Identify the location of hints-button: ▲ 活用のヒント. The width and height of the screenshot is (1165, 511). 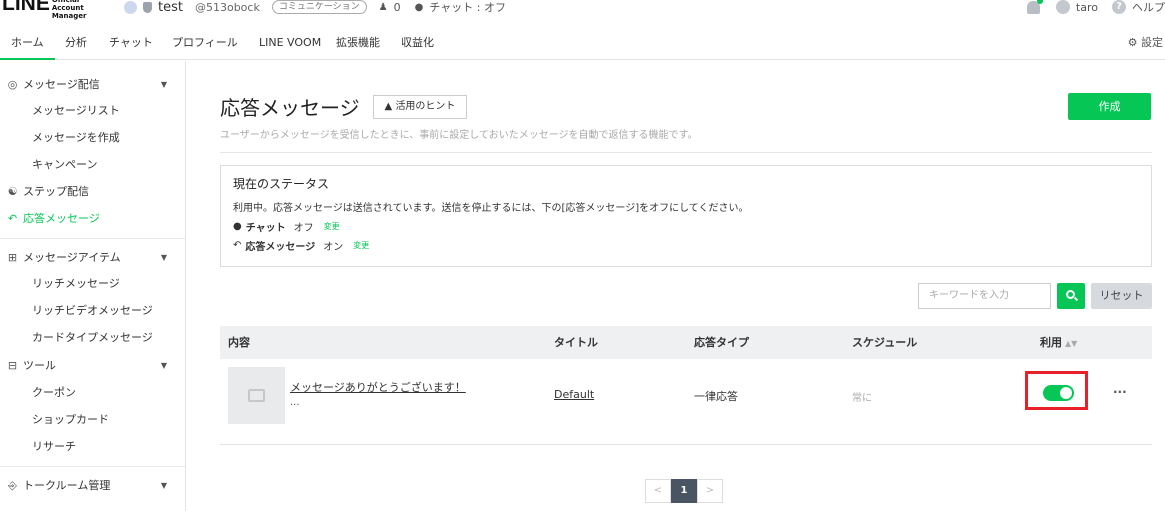
(420, 107).